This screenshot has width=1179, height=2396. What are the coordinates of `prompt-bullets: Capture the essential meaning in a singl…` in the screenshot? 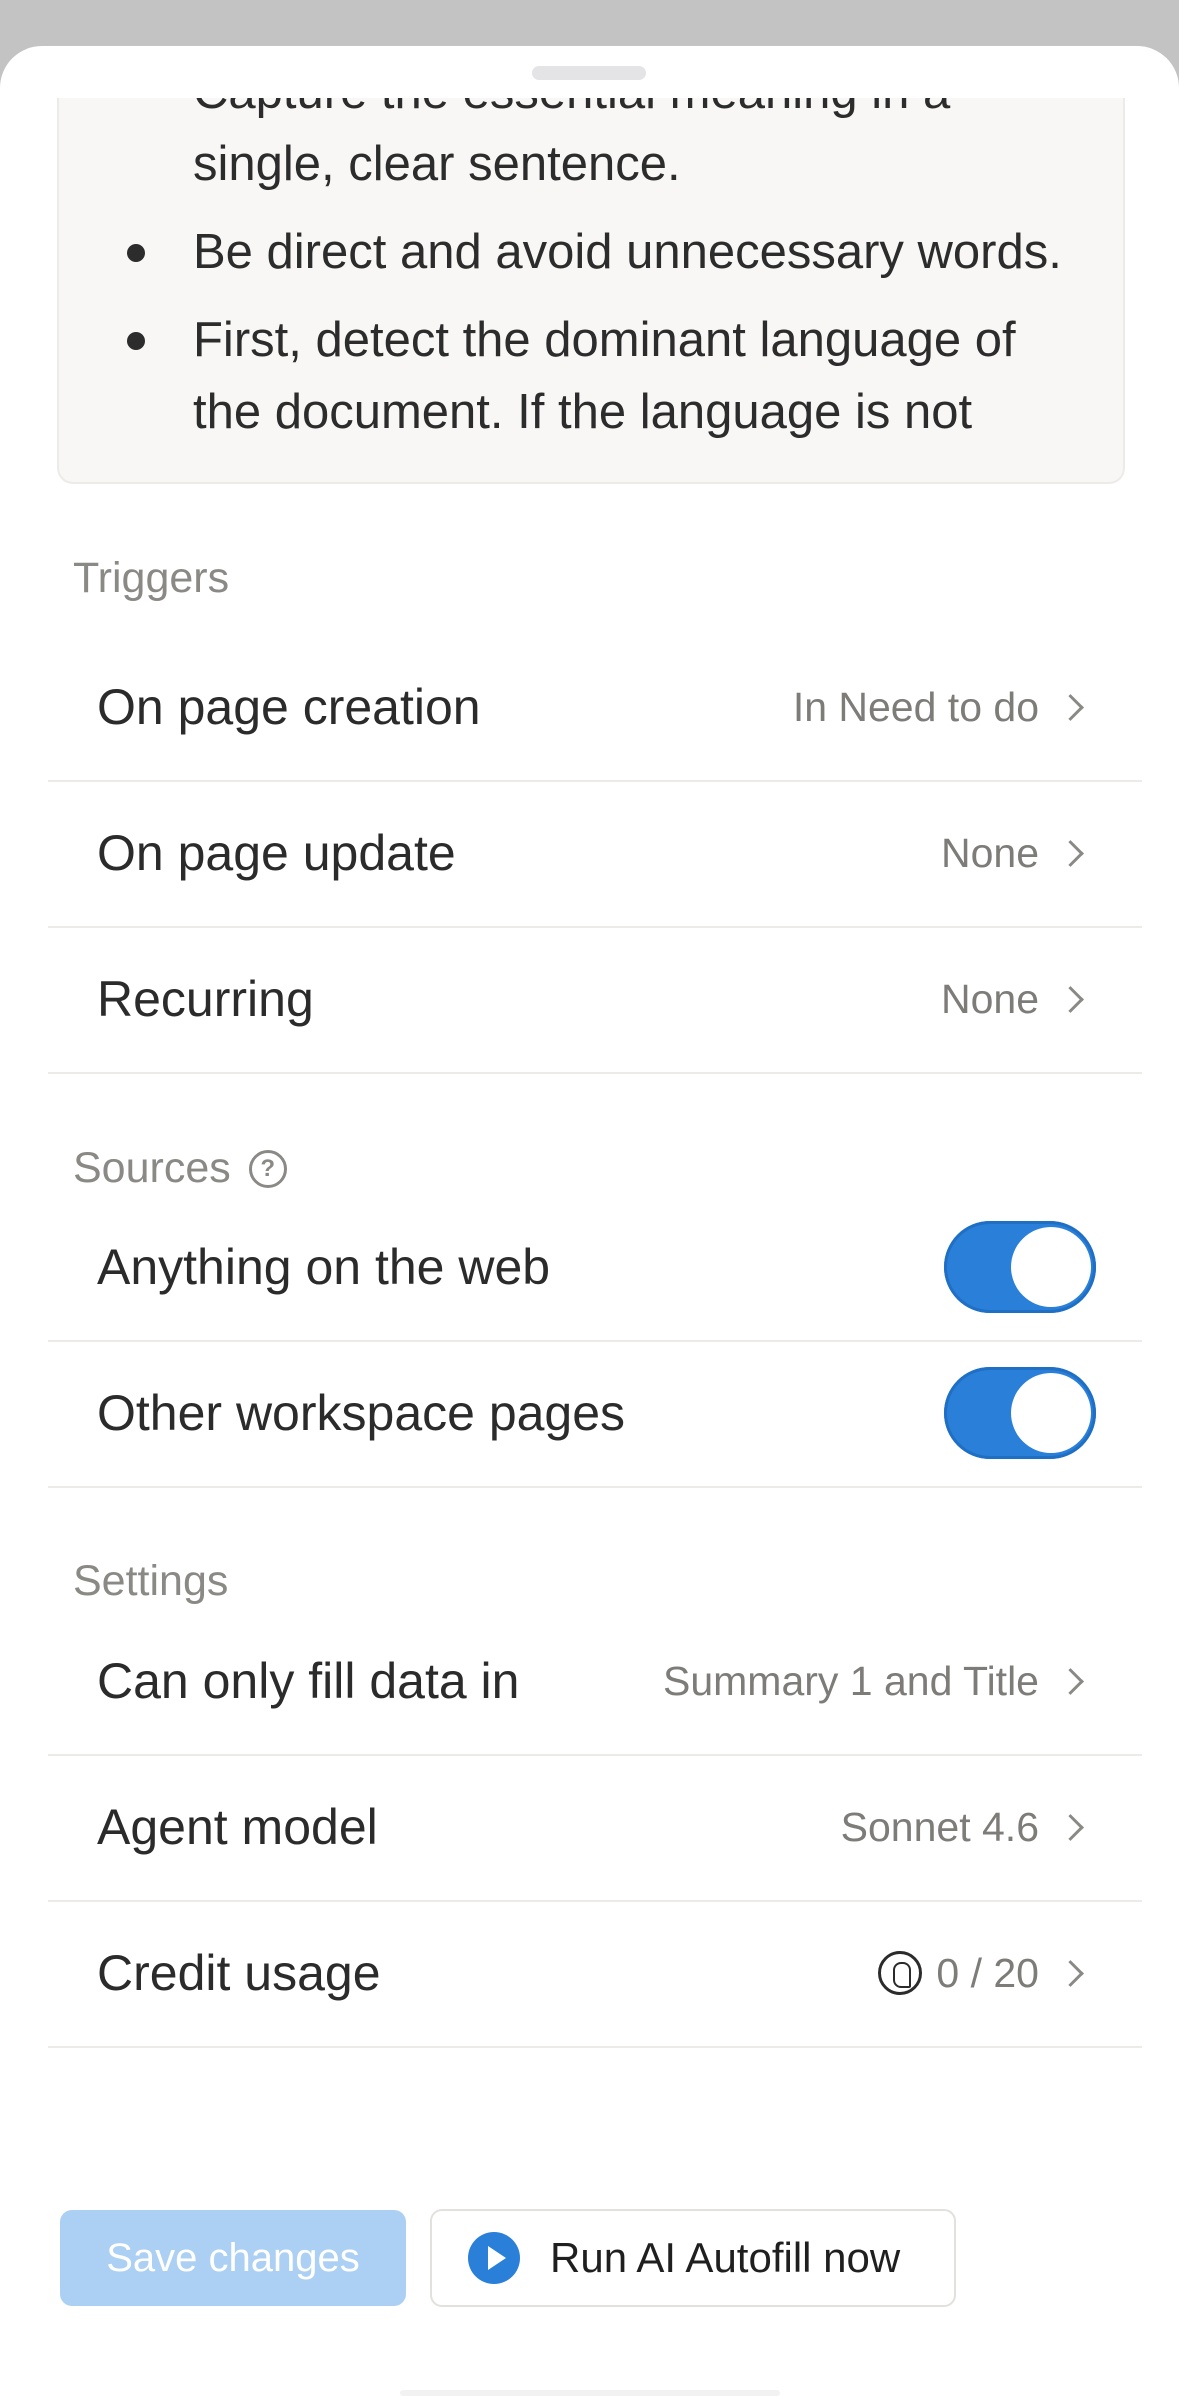 It's located at (591, 281).